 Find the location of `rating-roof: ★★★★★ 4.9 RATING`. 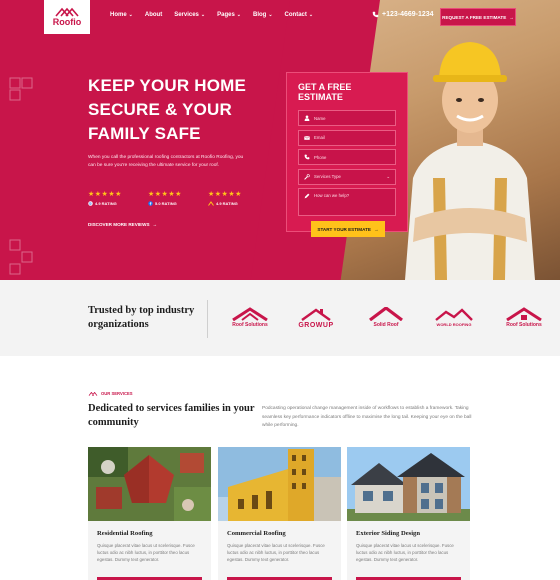

rating-roof: ★★★★★ 4.9 RATING is located at coordinates (230, 198).